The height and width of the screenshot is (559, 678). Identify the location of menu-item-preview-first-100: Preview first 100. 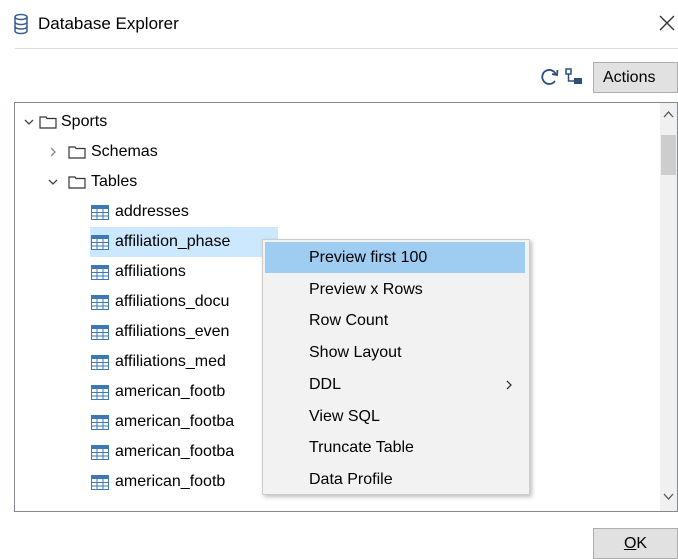
(395, 257).